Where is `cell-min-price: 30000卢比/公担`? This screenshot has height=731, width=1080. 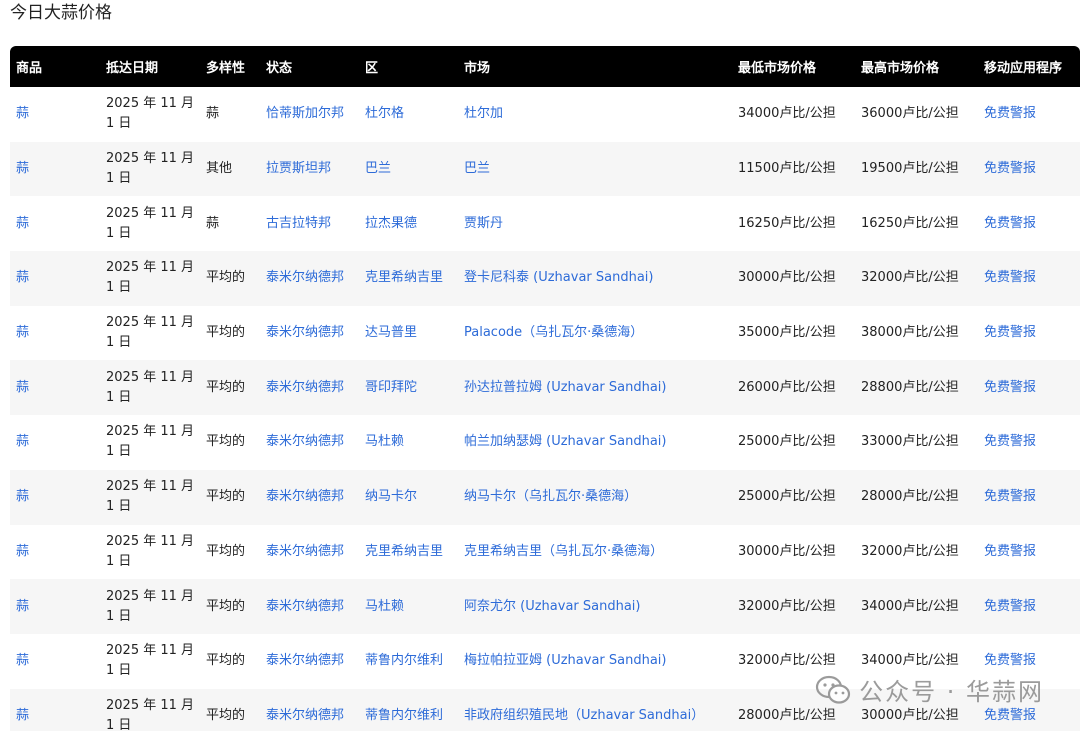 cell-min-price: 30000卢比/公担 is located at coordinates (793, 552).